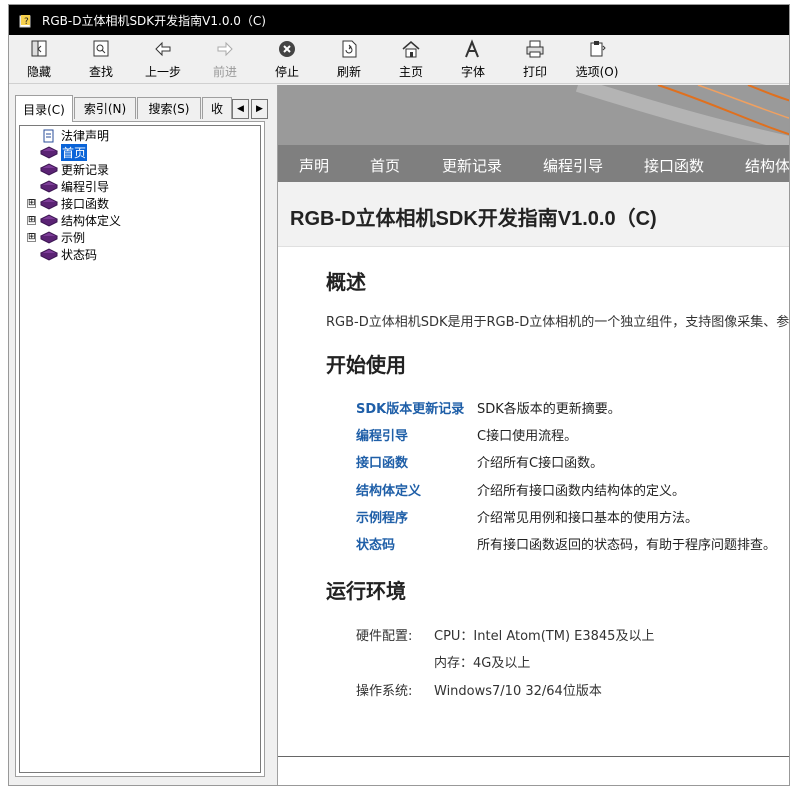  Describe the element at coordinates (154, 20) in the screenshot. I see `window-title: RGB-D立体相机SDK开发指南V1.0.0（C)` at that location.